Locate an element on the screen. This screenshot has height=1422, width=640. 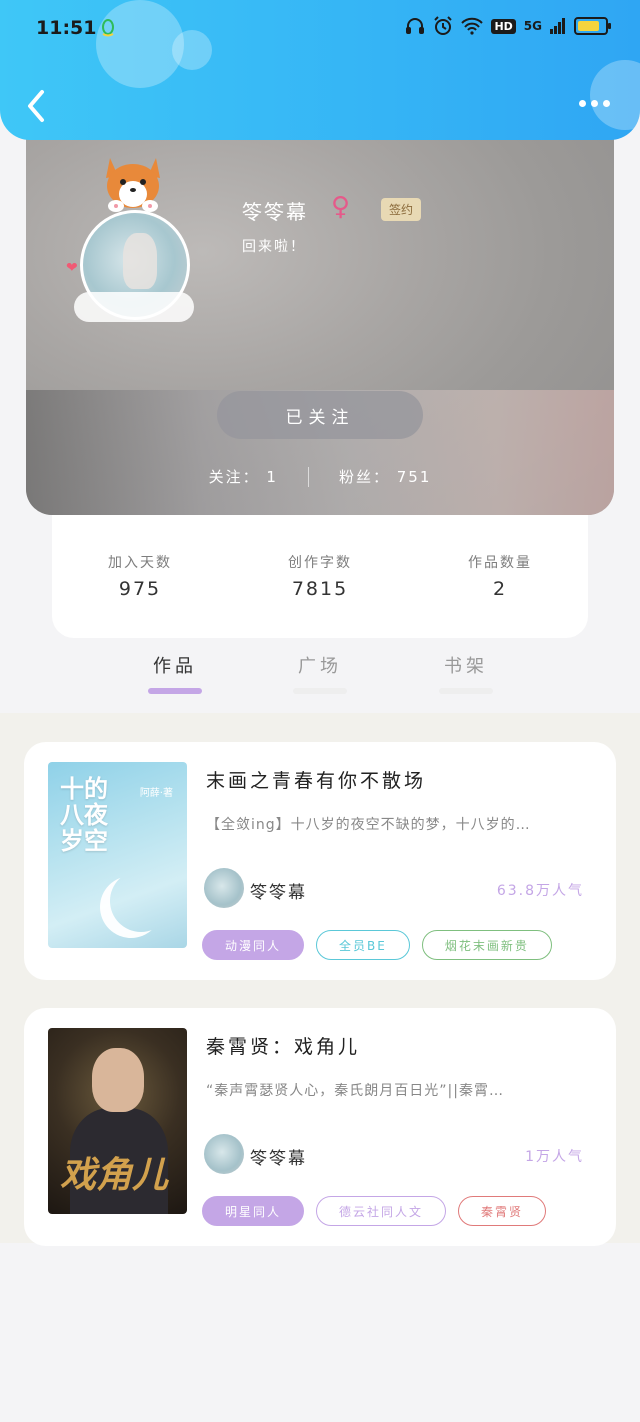
cover-portrait is located at coordinates (118, 1080).